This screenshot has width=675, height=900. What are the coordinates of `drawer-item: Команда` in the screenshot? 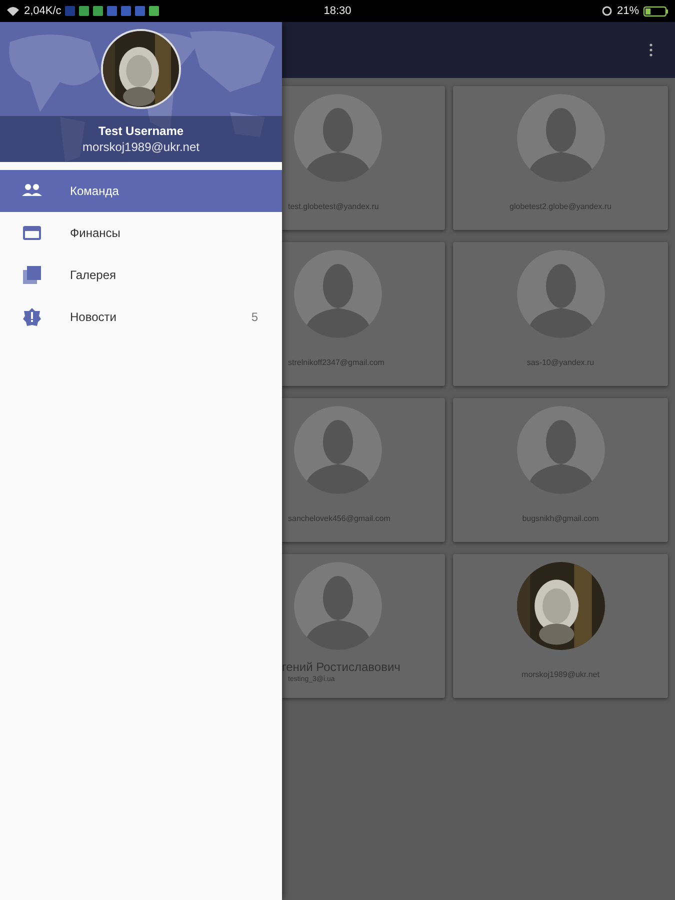 It's located at (141, 191).